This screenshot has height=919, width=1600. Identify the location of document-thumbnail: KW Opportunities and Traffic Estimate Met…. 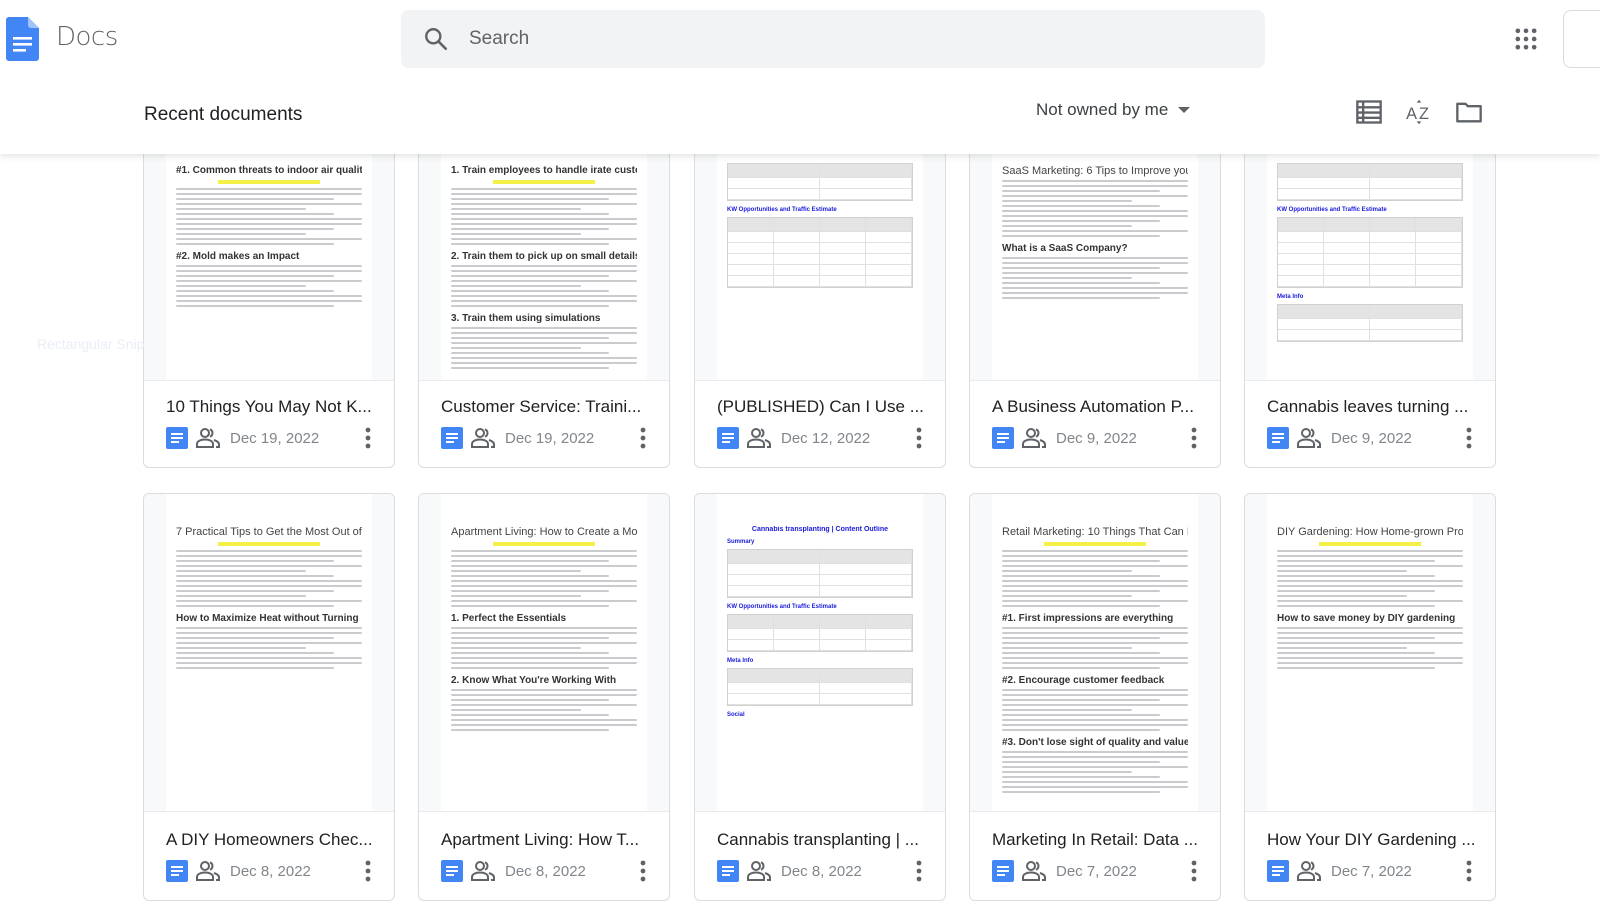
(1370, 251).